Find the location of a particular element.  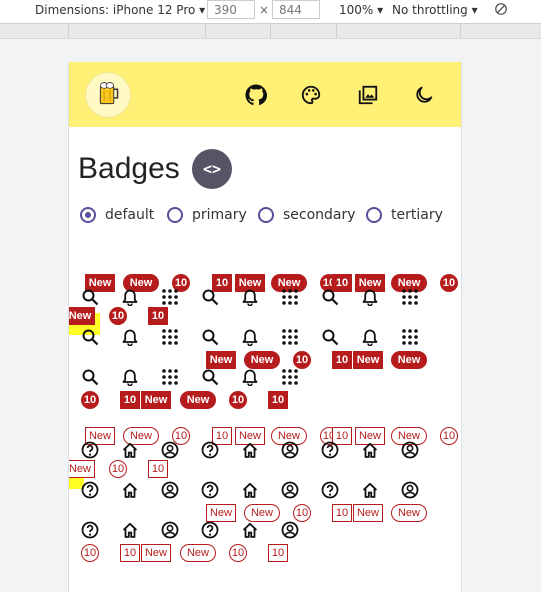

zoom-select: 100% ▾ is located at coordinates (361, 10).